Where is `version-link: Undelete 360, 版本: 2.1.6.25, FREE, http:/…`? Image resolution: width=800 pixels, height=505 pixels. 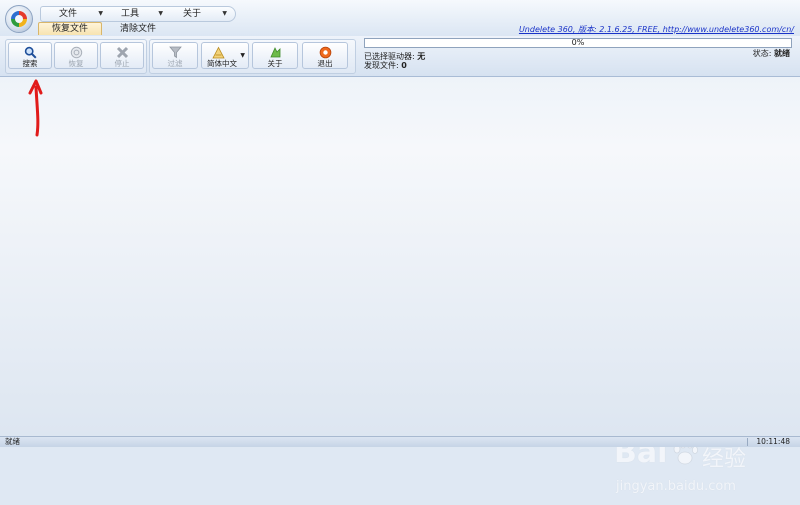
version-link: Undelete 360, 版本: 2.1.6.25, FREE, http:/… is located at coordinates (656, 29).